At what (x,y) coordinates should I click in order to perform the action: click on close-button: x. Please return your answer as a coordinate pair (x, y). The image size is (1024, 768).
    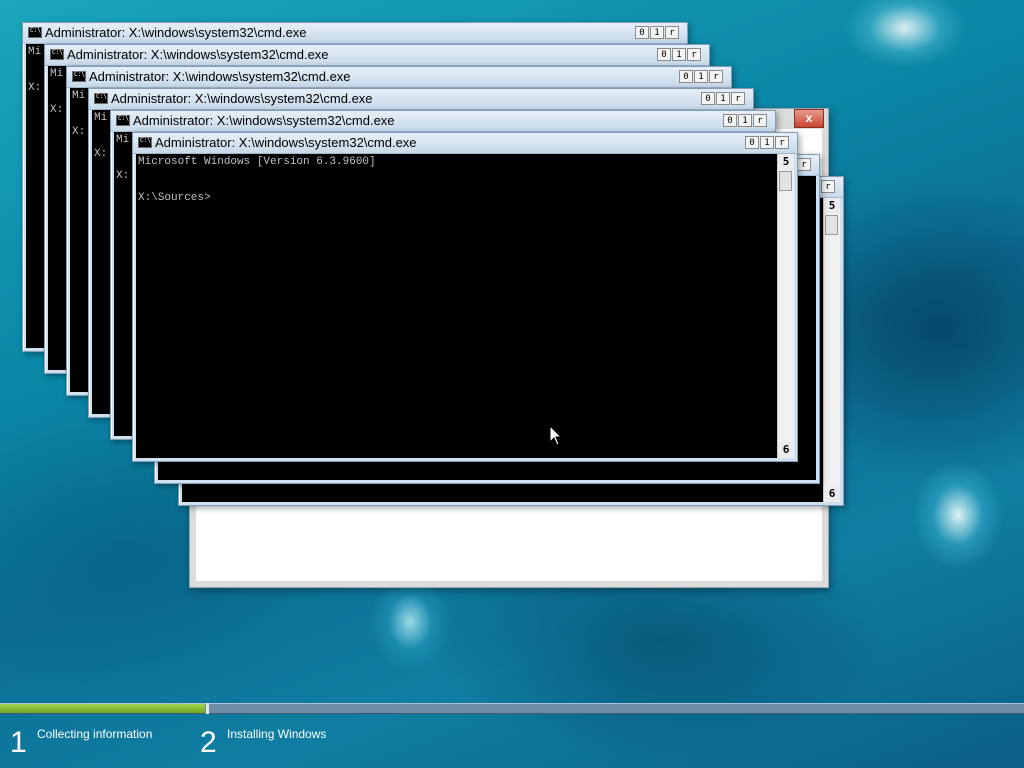
    Looking at the image, I should click on (809, 118).